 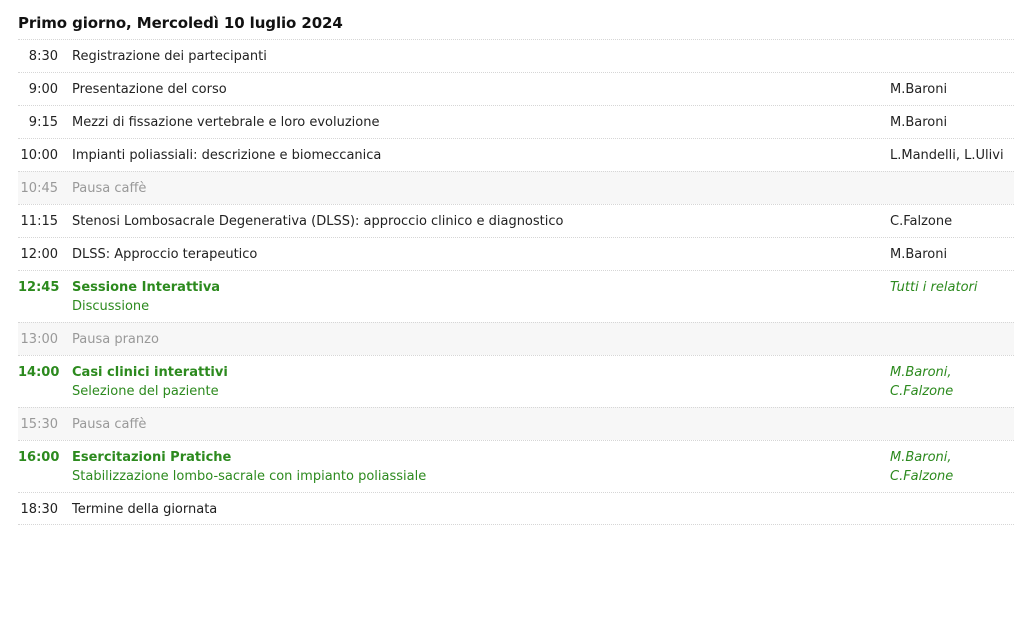 What do you see at coordinates (516, 88) in the screenshot?
I see `schedule-row: 9:00 Presentazione del corso M.Baroni` at bounding box center [516, 88].